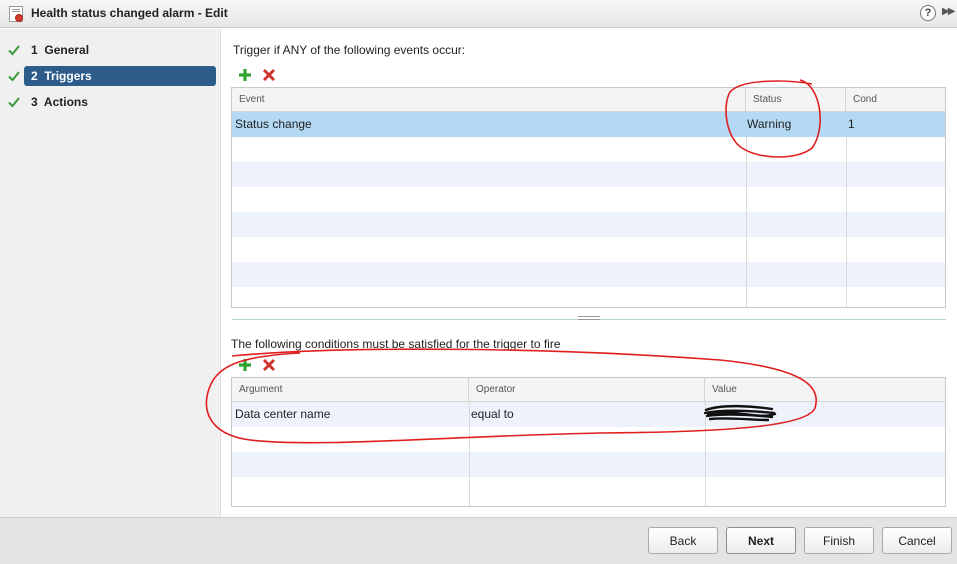 This screenshot has height=564, width=957. I want to click on window-title: Health status changed alarm - Edit, so click(129, 13).